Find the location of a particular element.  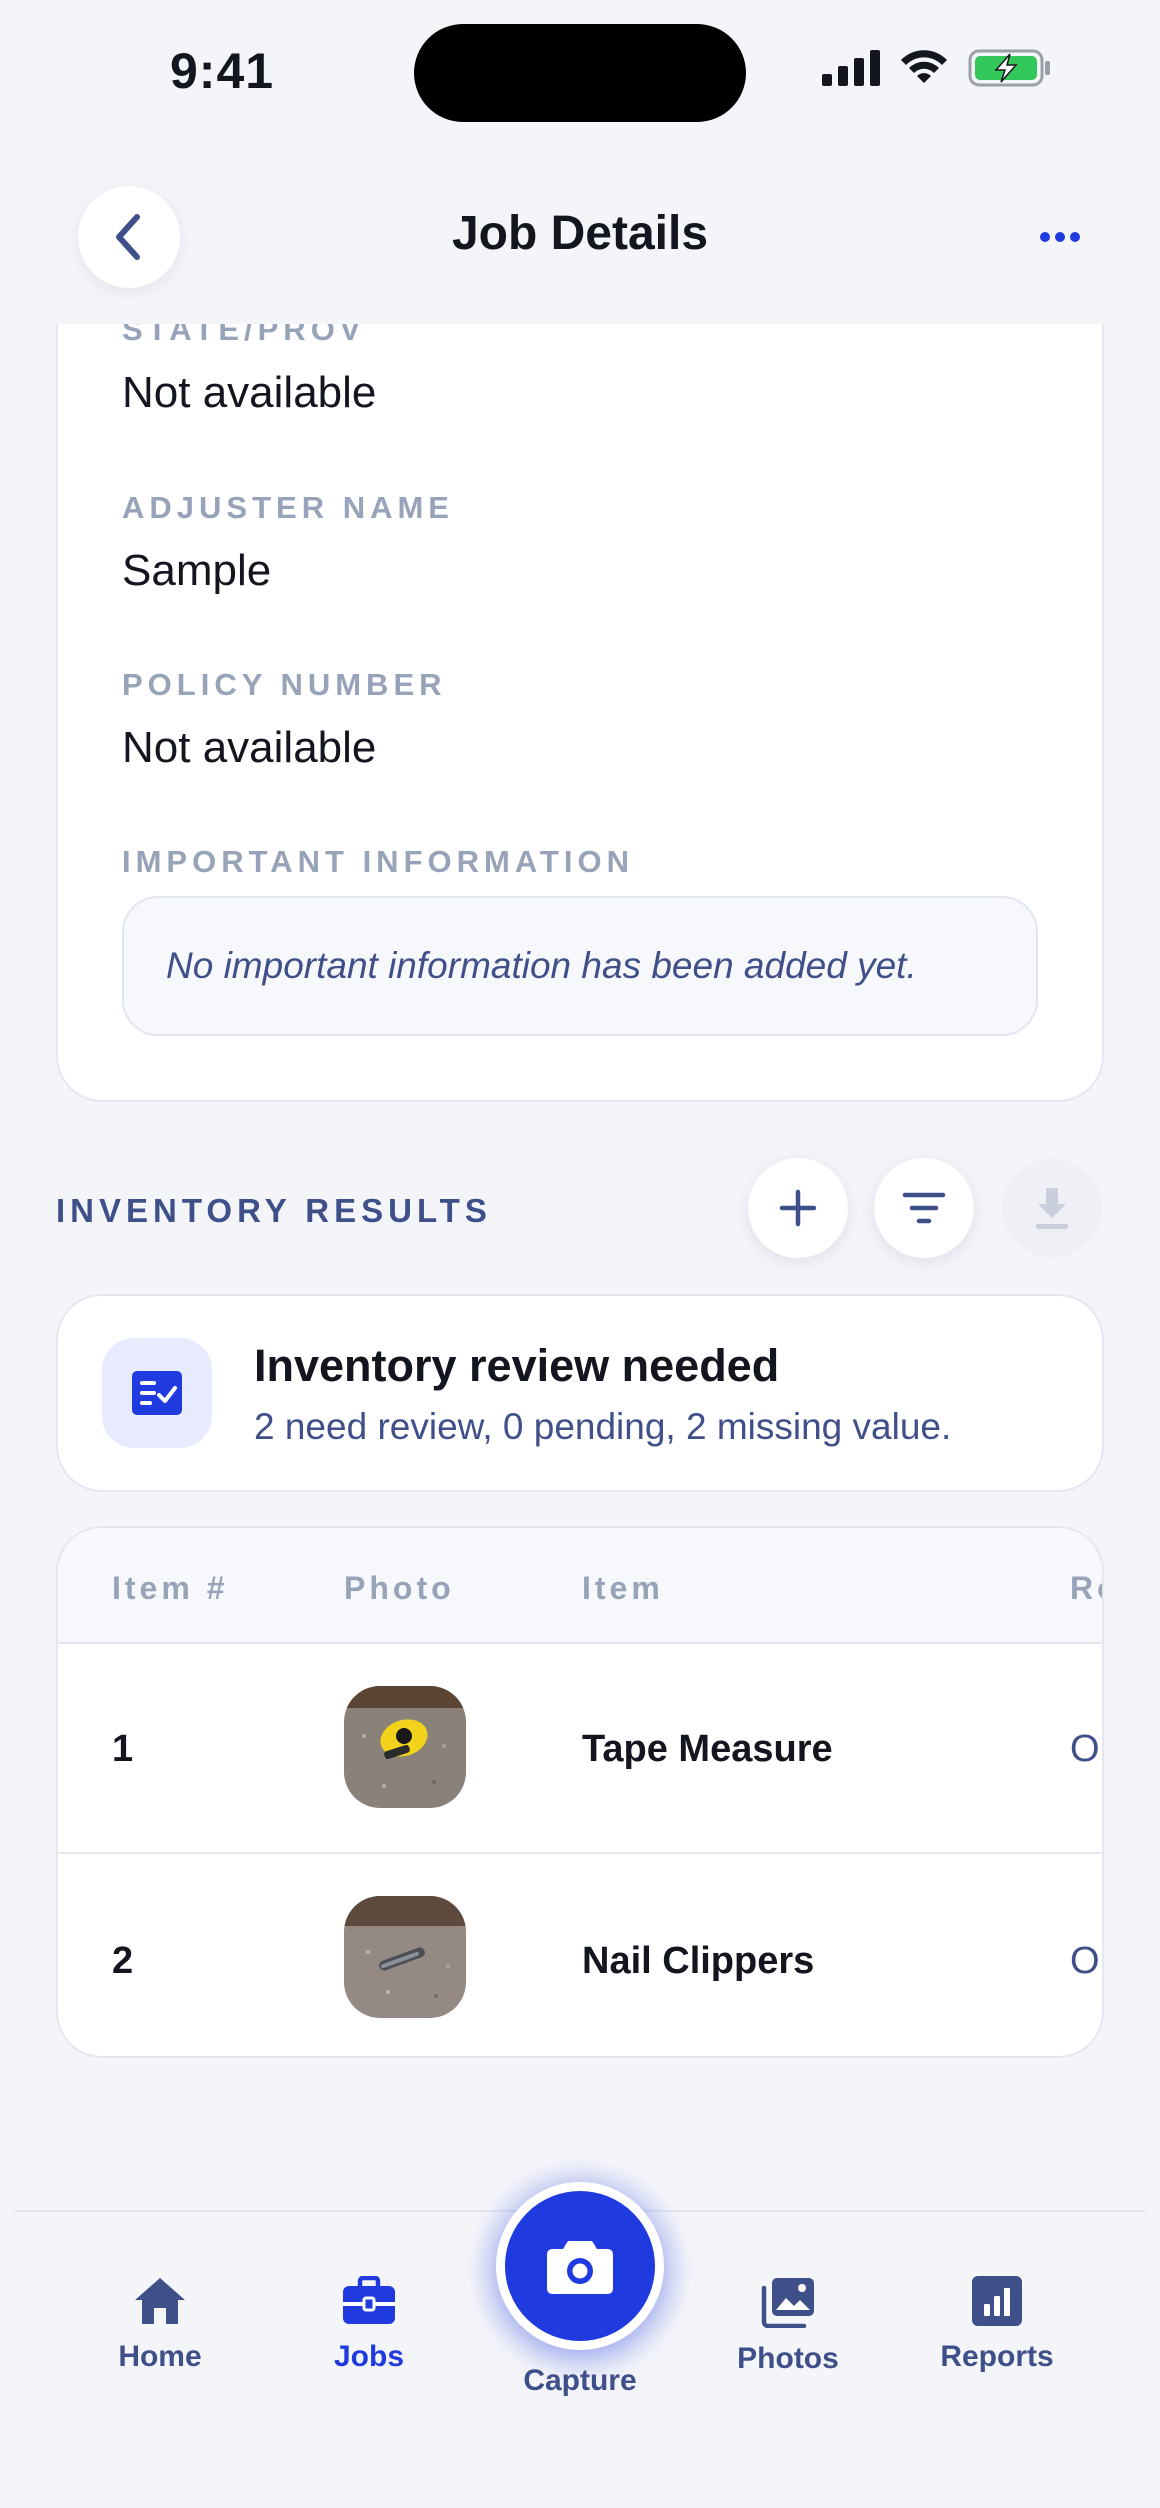

filter-button is located at coordinates (924, 1208).